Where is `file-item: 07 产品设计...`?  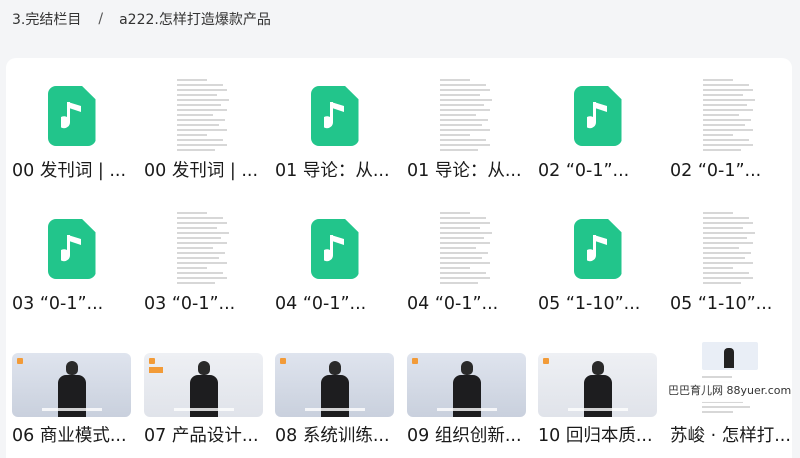 file-item: 07 产品设计... is located at coordinates (203, 387).